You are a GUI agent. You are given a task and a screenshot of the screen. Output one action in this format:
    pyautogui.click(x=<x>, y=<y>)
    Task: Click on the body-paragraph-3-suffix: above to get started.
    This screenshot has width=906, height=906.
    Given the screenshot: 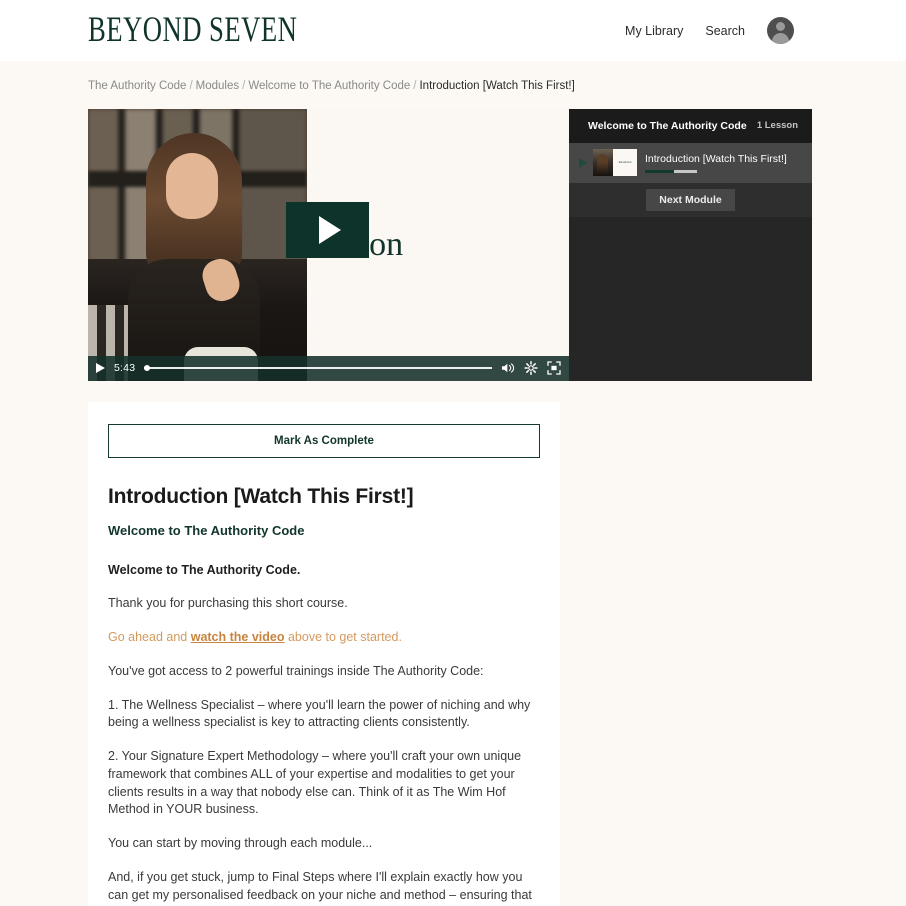 What is the action you would take?
    pyautogui.click(x=343, y=637)
    